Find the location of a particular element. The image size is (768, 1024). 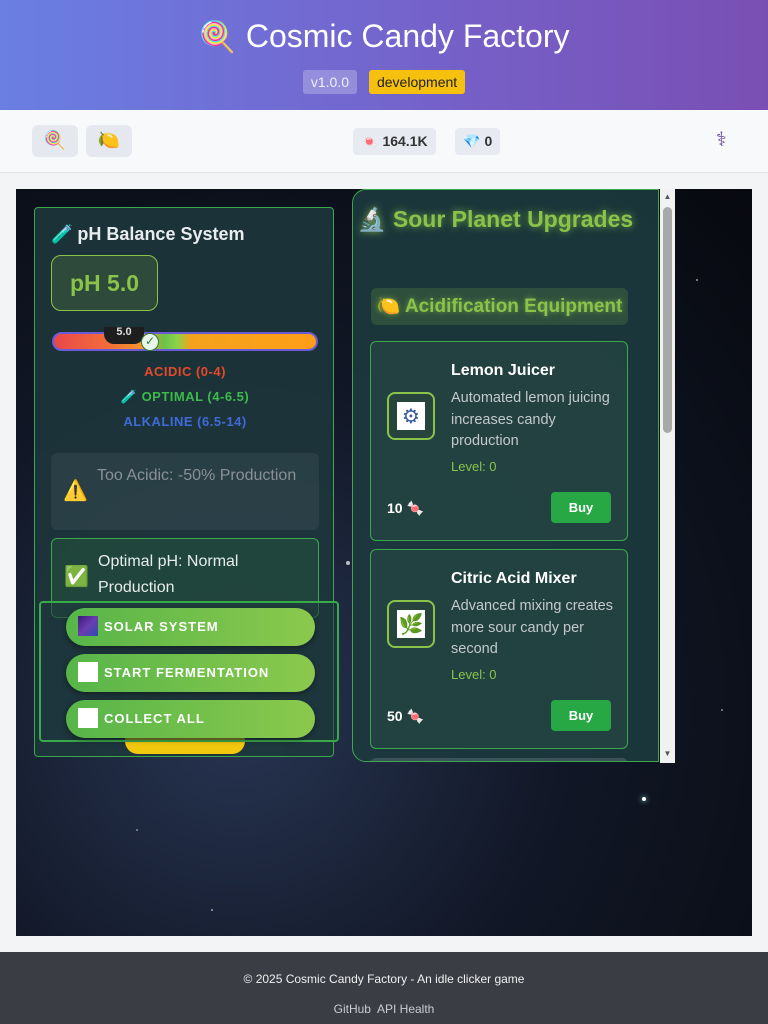

fermentation-icon is located at coordinates (88, 672).